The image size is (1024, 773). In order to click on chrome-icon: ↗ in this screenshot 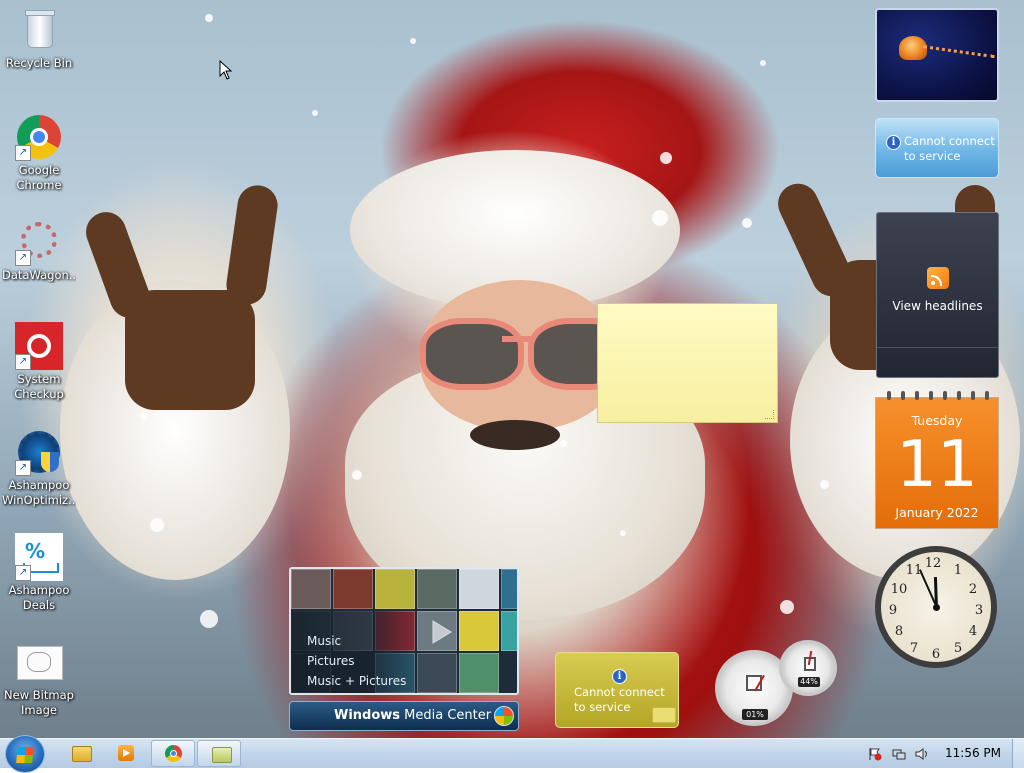, I will do `click(39, 137)`.